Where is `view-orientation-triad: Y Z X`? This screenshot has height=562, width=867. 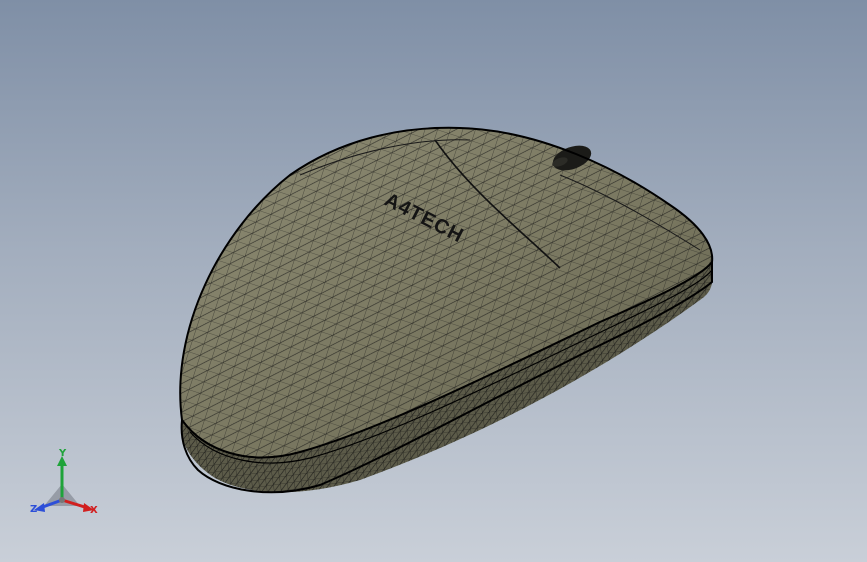
view-orientation-triad: Y Z X is located at coordinates (64, 488).